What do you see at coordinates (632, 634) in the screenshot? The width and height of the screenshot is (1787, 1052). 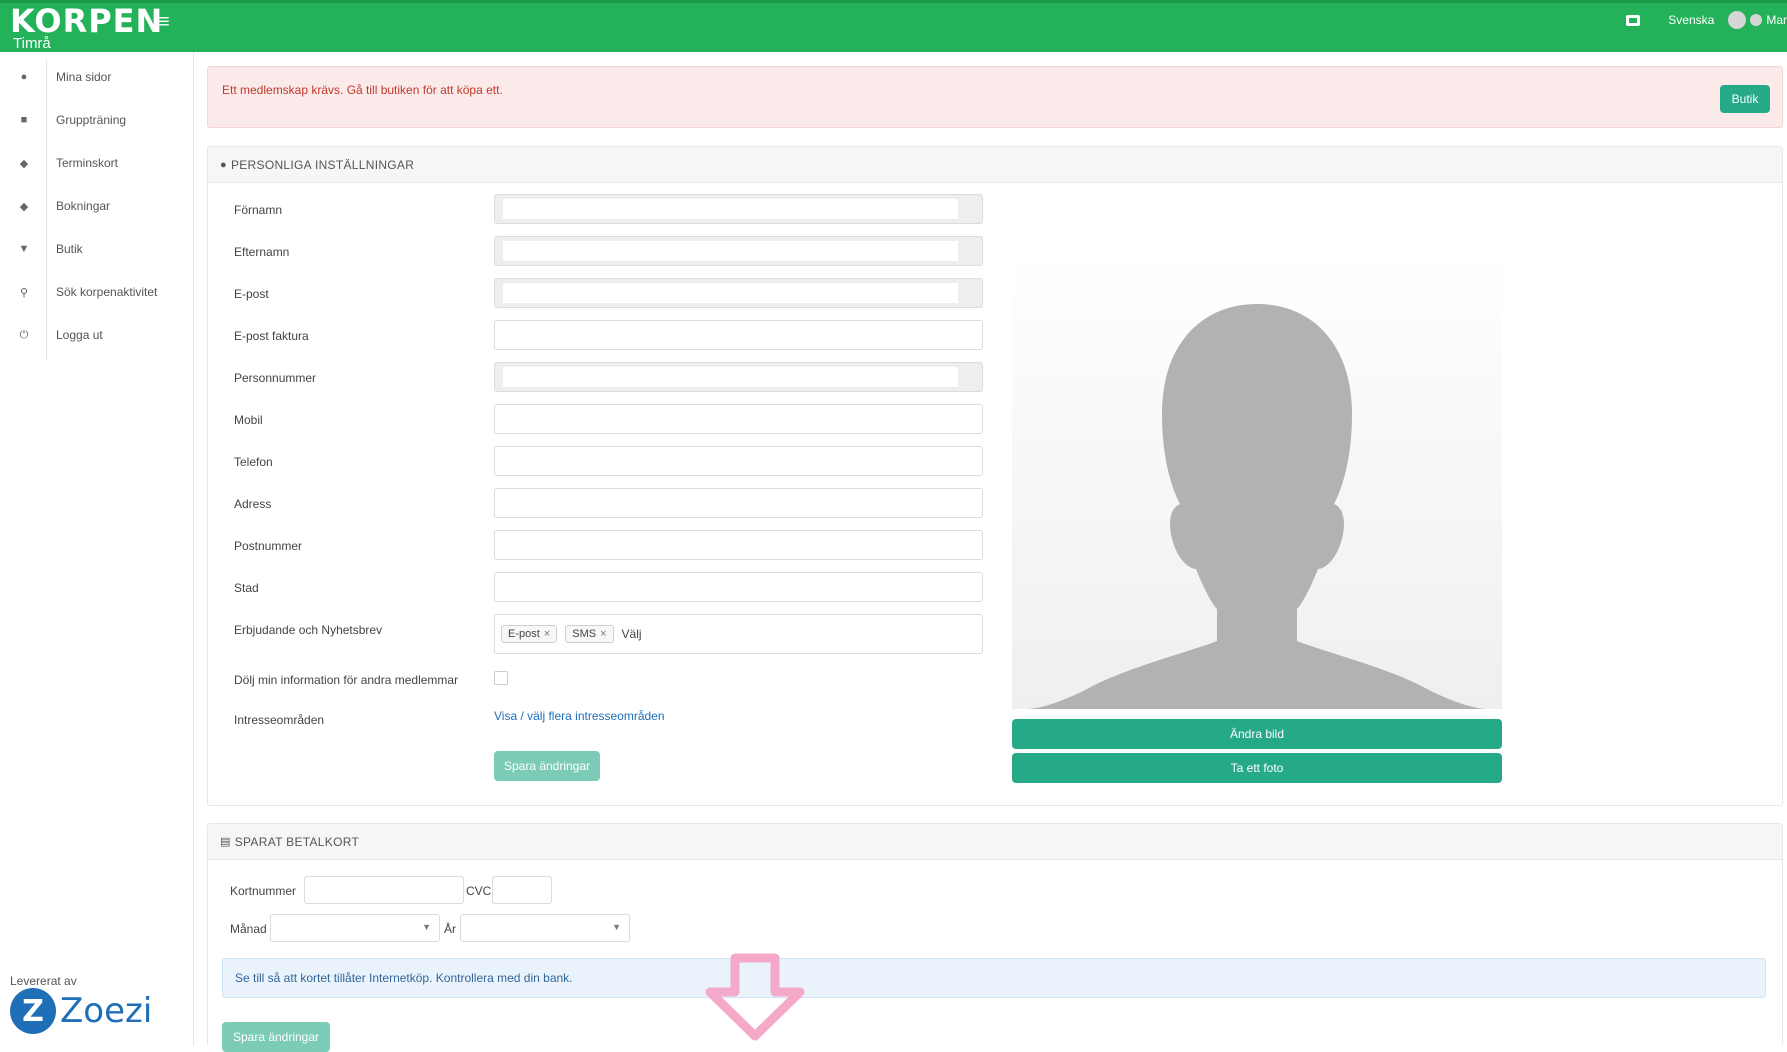 I see `offers-more: Välj` at bounding box center [632, 634].